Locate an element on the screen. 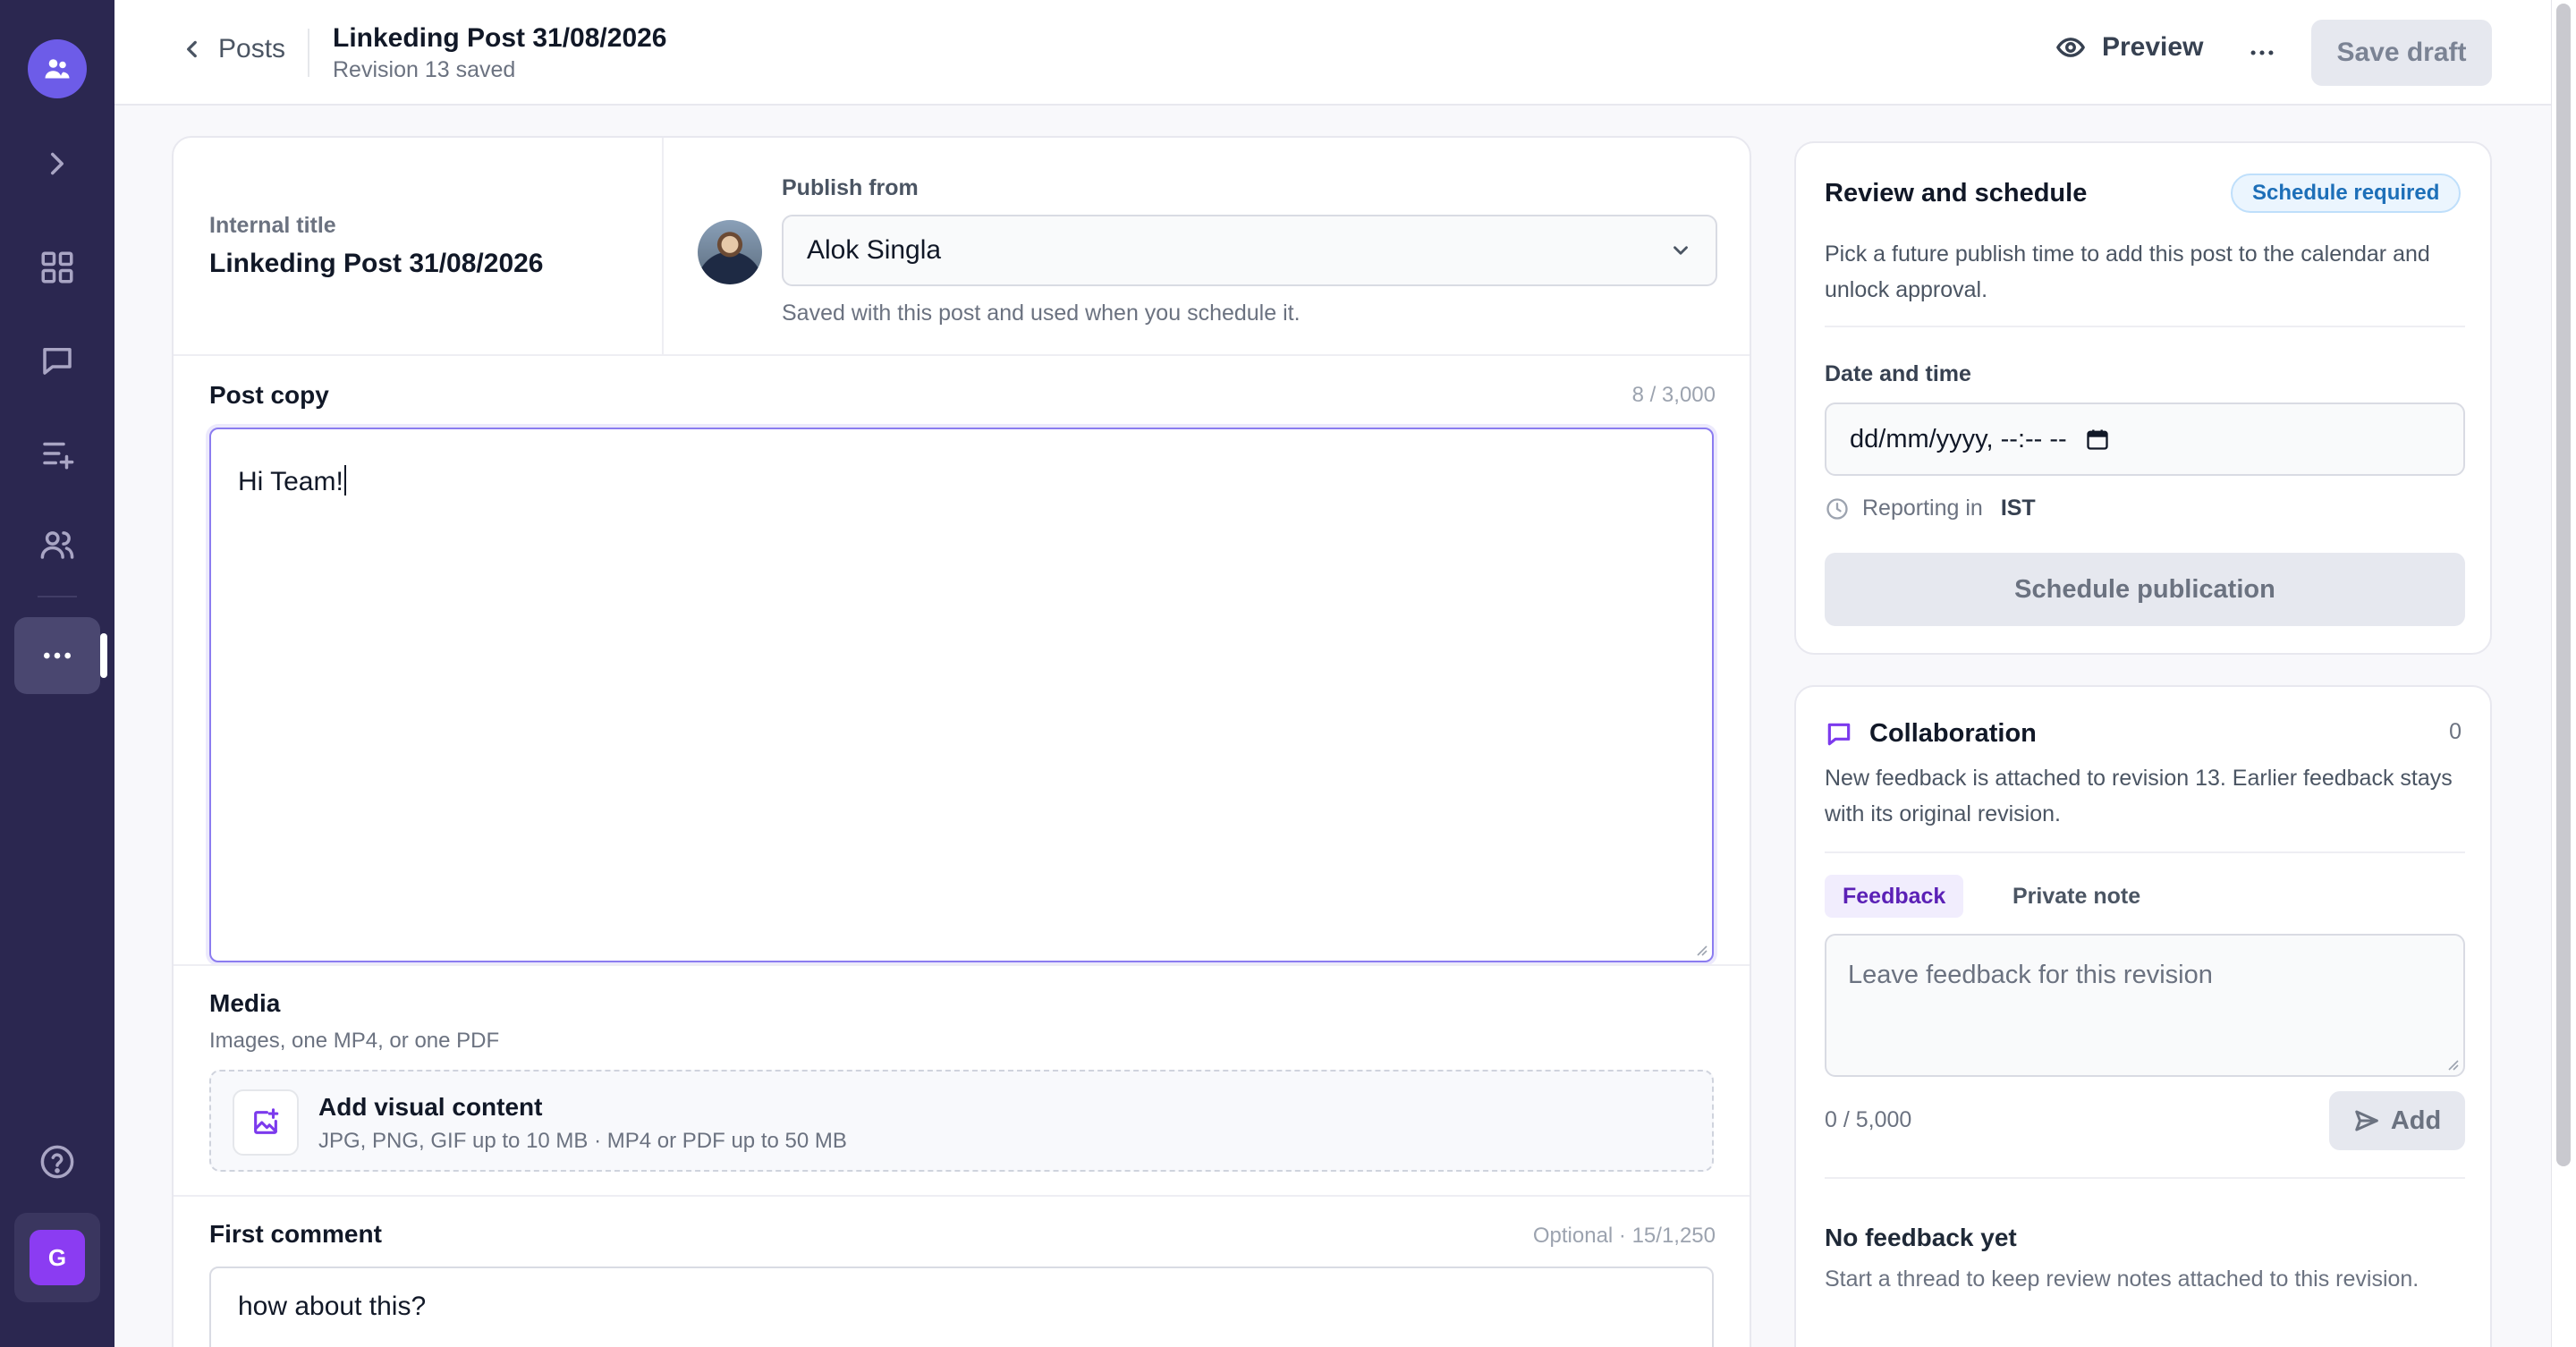  internal-title-label: Internal title is located at coordinates (272, 225).